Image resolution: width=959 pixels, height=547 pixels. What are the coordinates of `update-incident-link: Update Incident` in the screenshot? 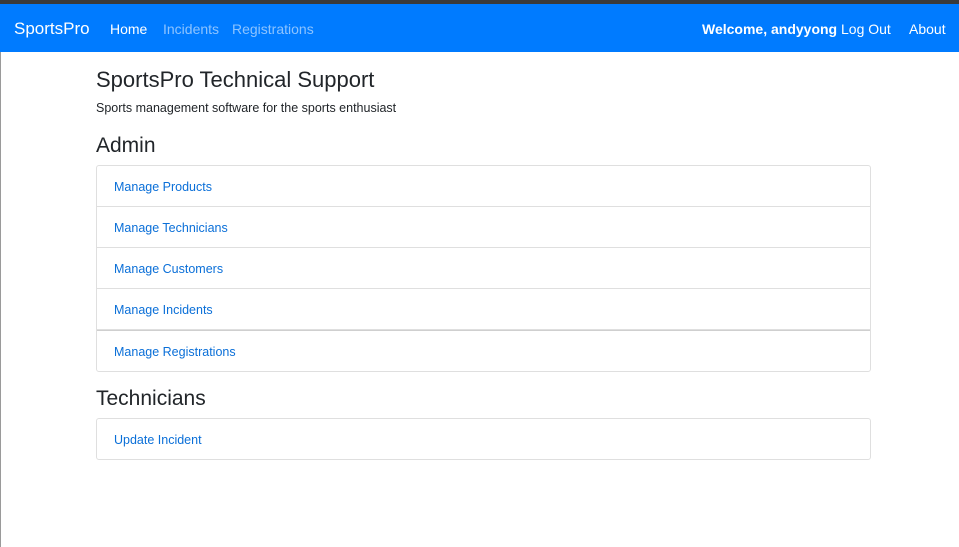 It's located at (158, 440).